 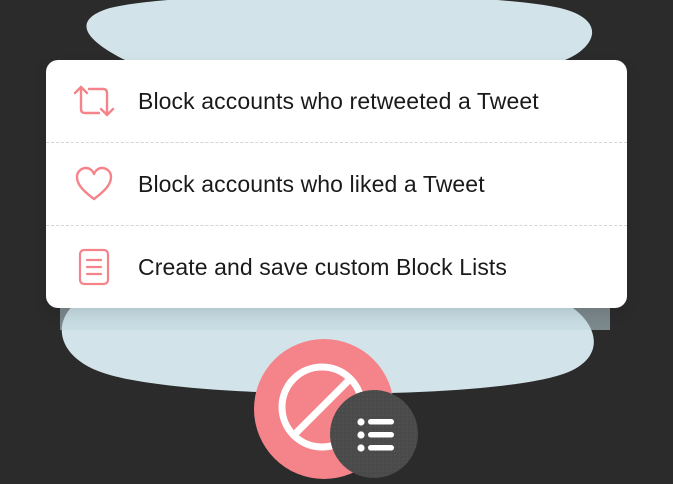 I want to click on menu-item-label: Block accounts who retweeted a Tweet, so click(x=338, y=100).